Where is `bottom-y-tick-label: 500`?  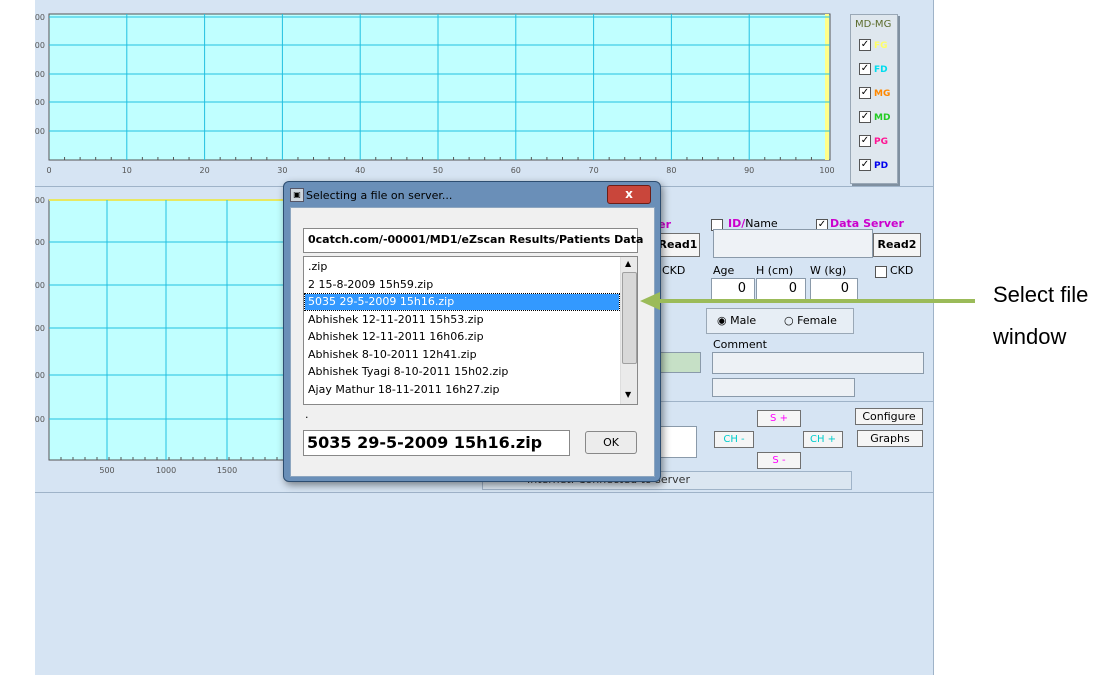
bottom-y-tick-label: 500 is located at coordinates (40, 419).